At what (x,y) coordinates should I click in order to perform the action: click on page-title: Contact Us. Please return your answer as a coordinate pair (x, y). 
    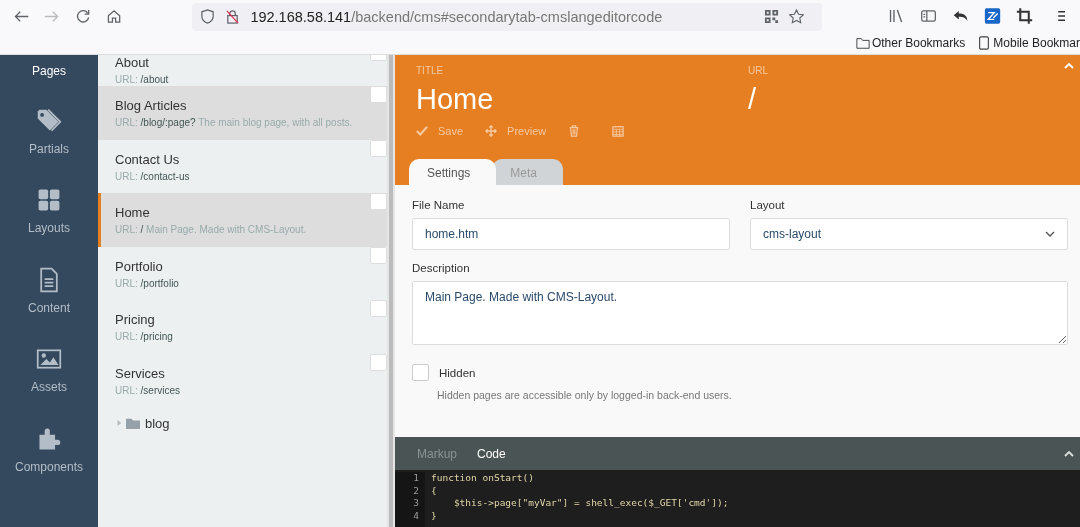
    Looking at the image, I should click on (148, 159).